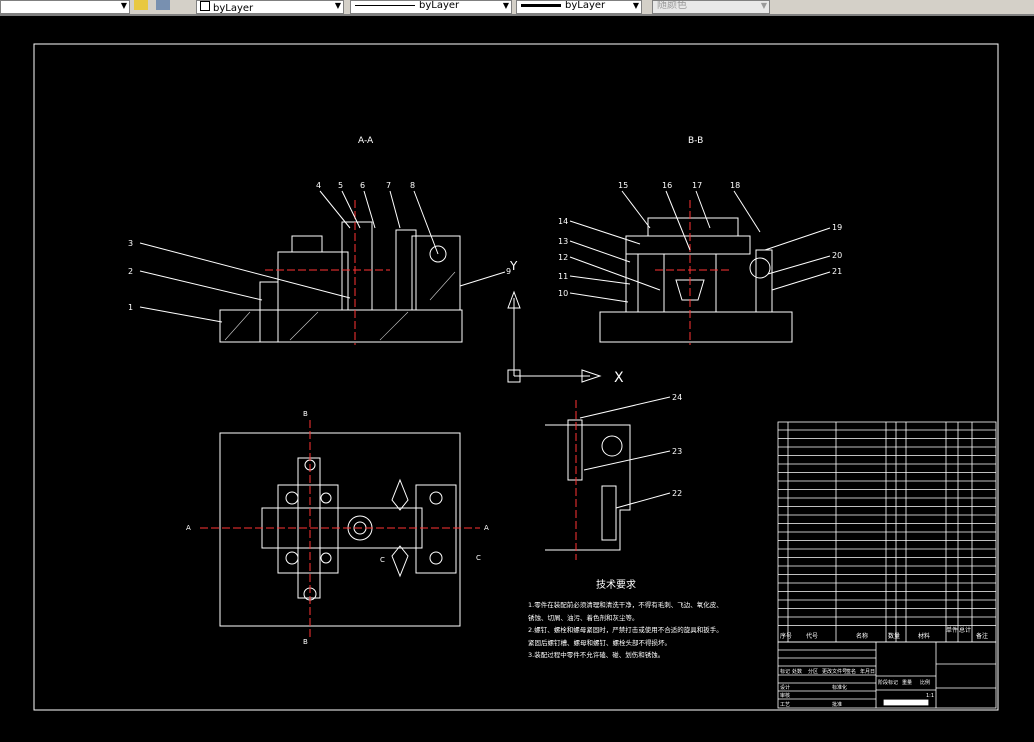 The width and height of the screenshot is (1034, 742). I want to click on callout-5: 5, so click(340, 185).